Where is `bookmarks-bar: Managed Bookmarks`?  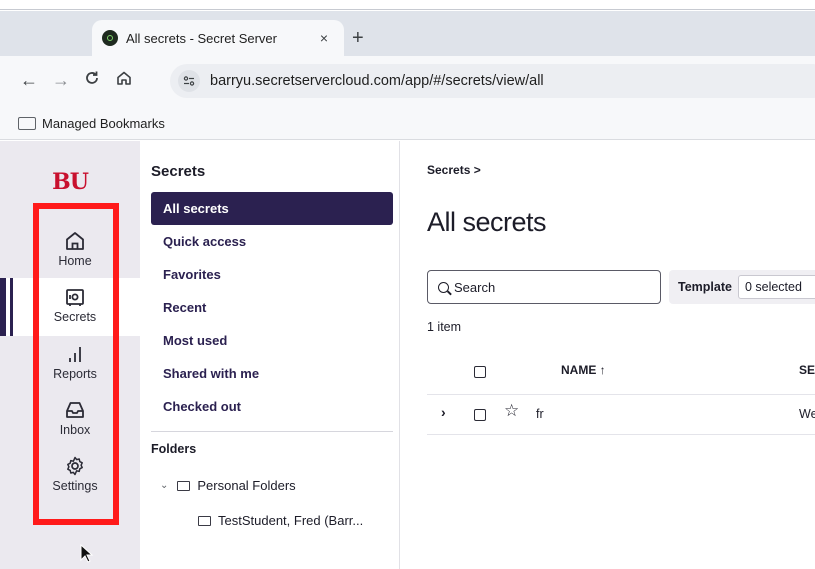
bookmarks-bar: Managed Bookmarks is located at coordinates (407, 124).